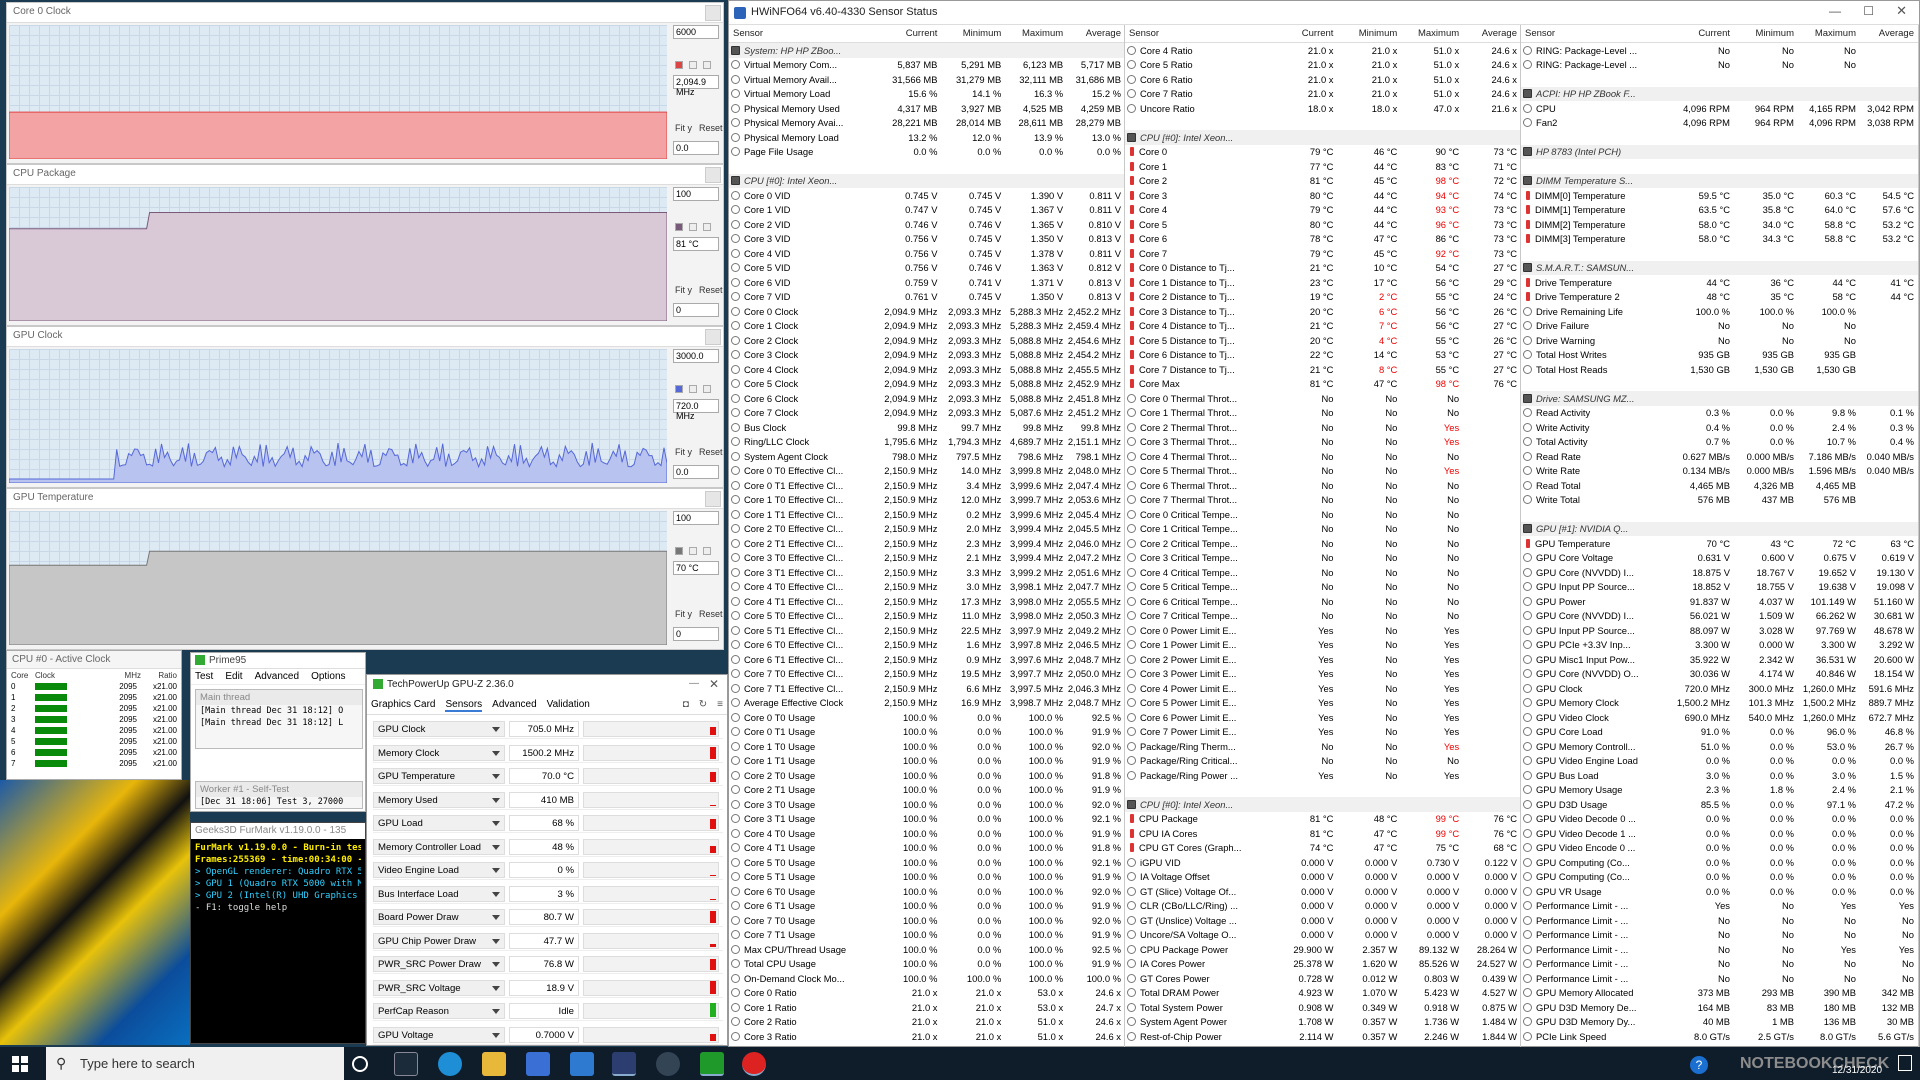 The height and width of the screenshot is (1080, 1920). What do you see at coordinates (439, 823) in the screenshot?
I see `gpuz-sensor-label: GPU Load` at bounding box center [439, 823].